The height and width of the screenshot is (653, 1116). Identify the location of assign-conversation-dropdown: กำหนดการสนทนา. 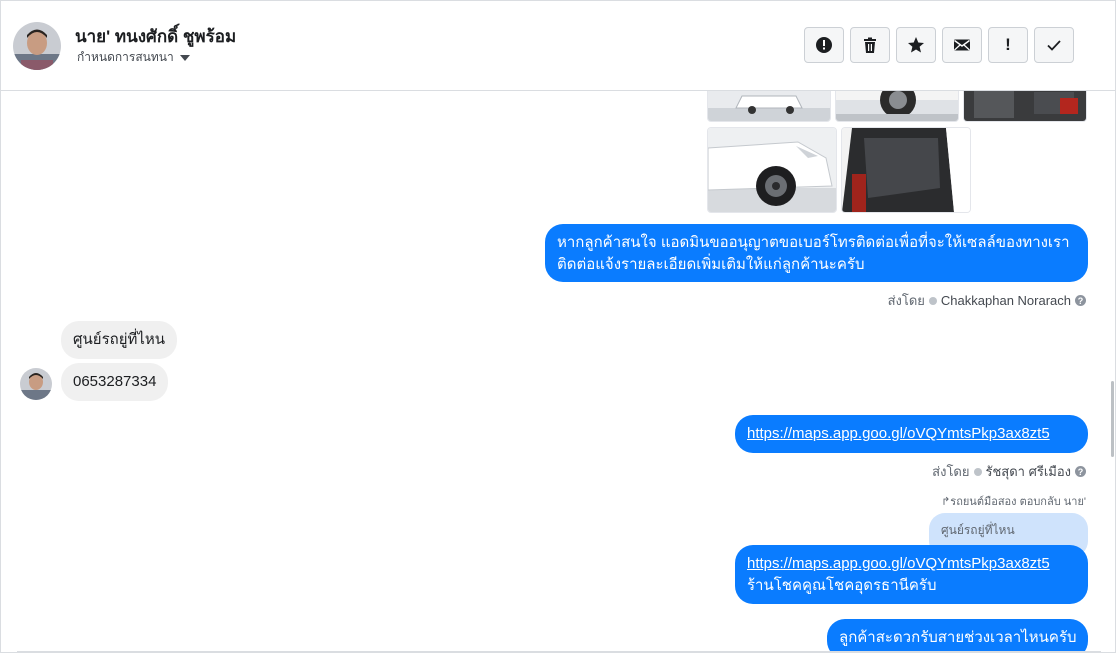
(133, 57).